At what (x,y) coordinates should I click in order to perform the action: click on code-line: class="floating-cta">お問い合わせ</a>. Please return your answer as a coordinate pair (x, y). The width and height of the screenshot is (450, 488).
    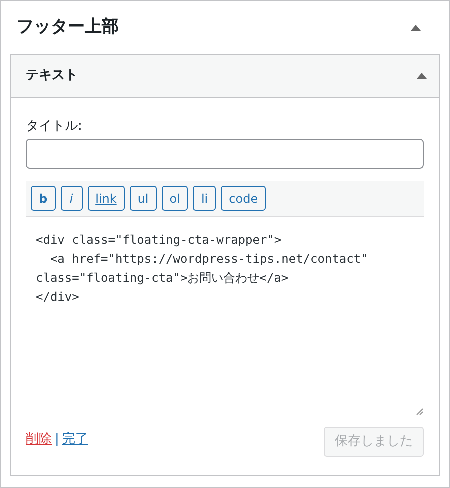
    Looking at the image, I should click on (162, 278).